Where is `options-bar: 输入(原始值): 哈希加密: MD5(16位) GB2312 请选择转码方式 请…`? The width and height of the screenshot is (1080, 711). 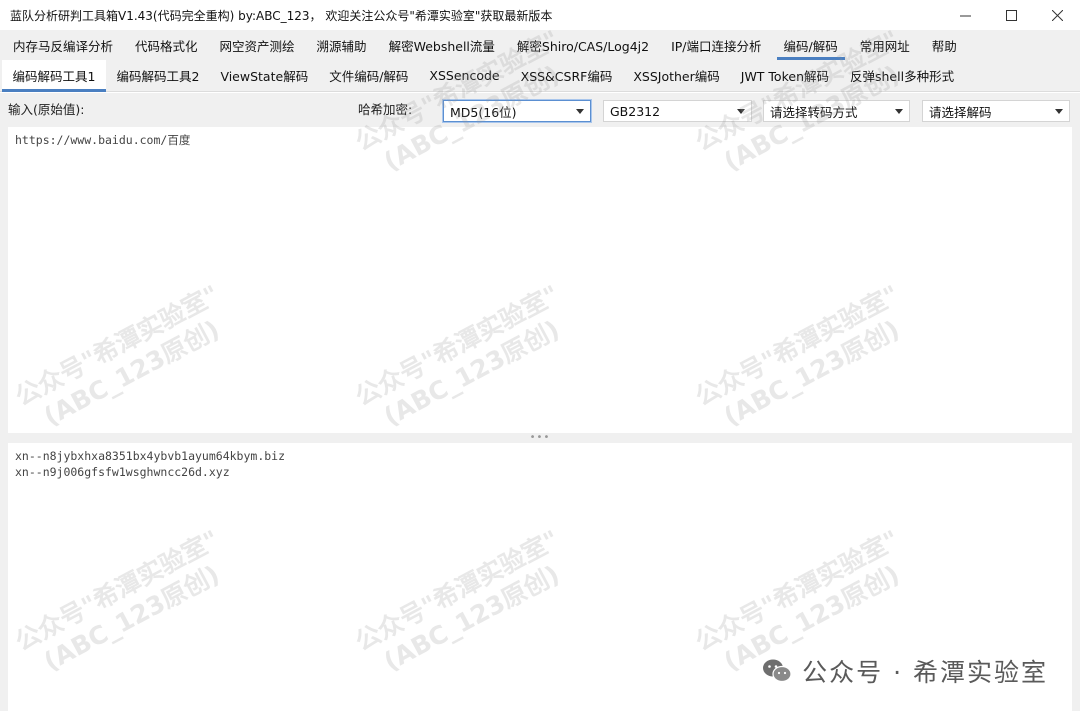 options-bar: 输入(原始值): 哈希加密: MD5(16位) GB2312 请选择转码方式 请… is located at coordinates (540, 110).